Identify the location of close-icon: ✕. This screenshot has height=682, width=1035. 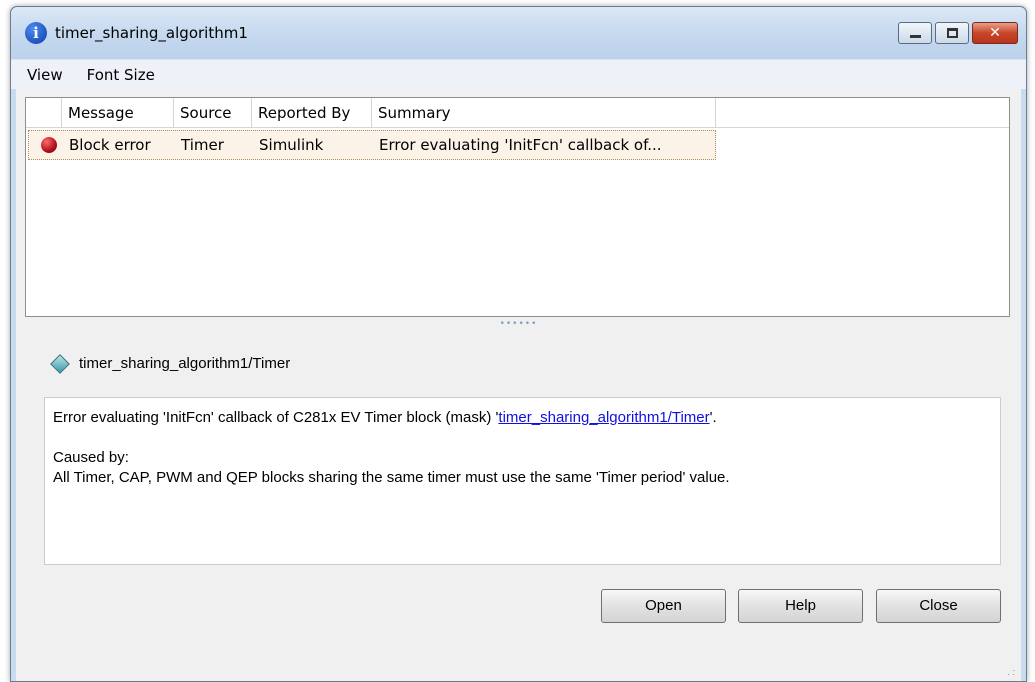
(995, 33).